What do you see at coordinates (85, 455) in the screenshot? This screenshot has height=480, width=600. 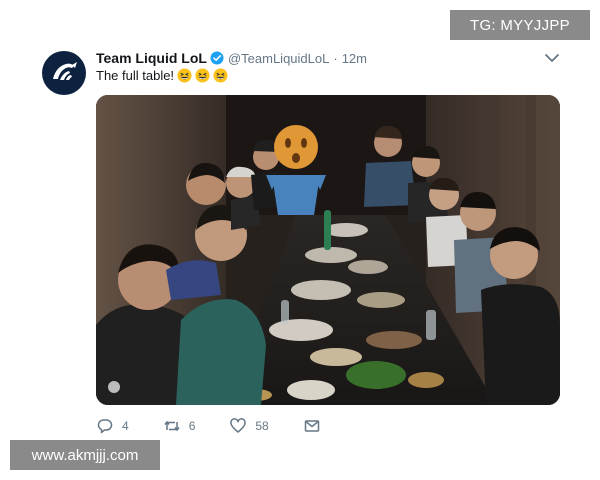 I see `watermark-bottom-left: www.akmjjj.com` at bounding box center [85, 455].